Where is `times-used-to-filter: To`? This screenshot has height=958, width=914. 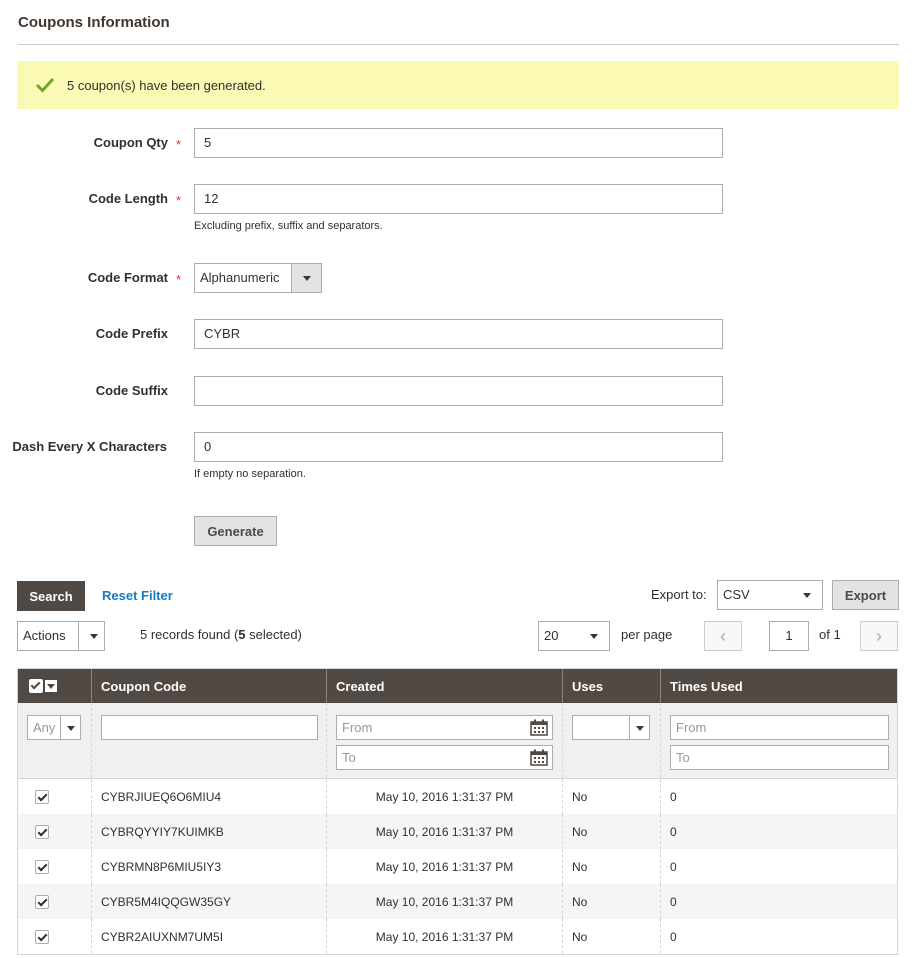
times-used-to-filter: To is located at coordinates (779, 757).